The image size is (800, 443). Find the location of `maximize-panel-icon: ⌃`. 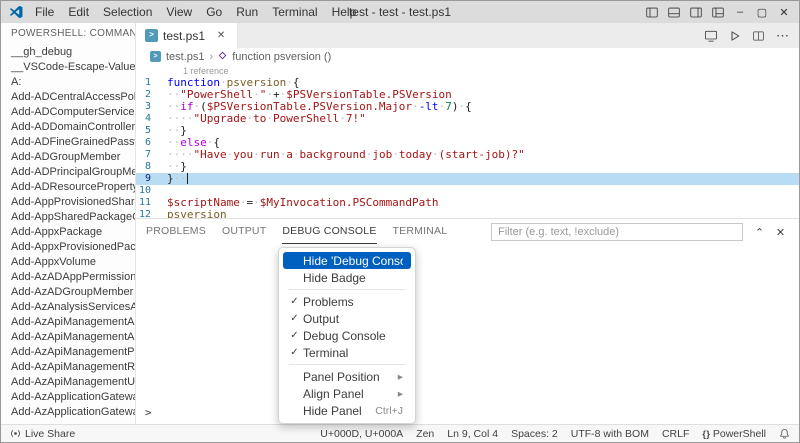

maximize-panel-icon: ⌃ is located at coordinates (759, 232).